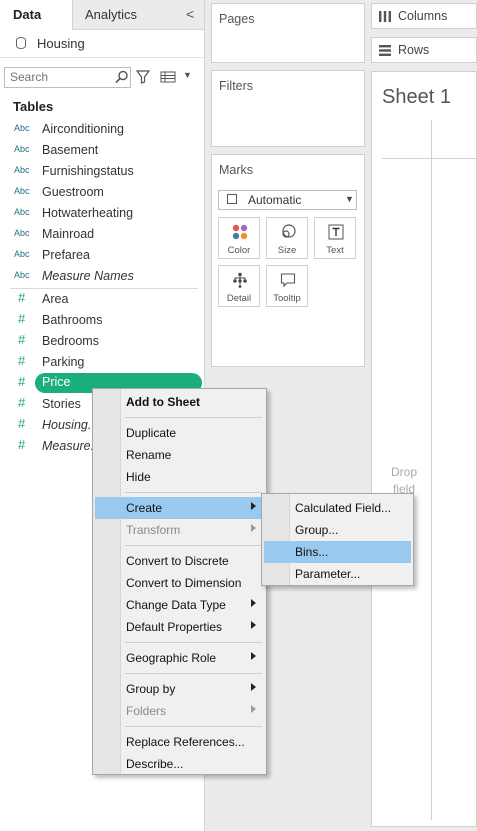 The image size is (477, 831). What do you see at coordinates (146, 711) in the screenshot?
I see `menu-item-label: Folders` at bounding box center [146, 711].